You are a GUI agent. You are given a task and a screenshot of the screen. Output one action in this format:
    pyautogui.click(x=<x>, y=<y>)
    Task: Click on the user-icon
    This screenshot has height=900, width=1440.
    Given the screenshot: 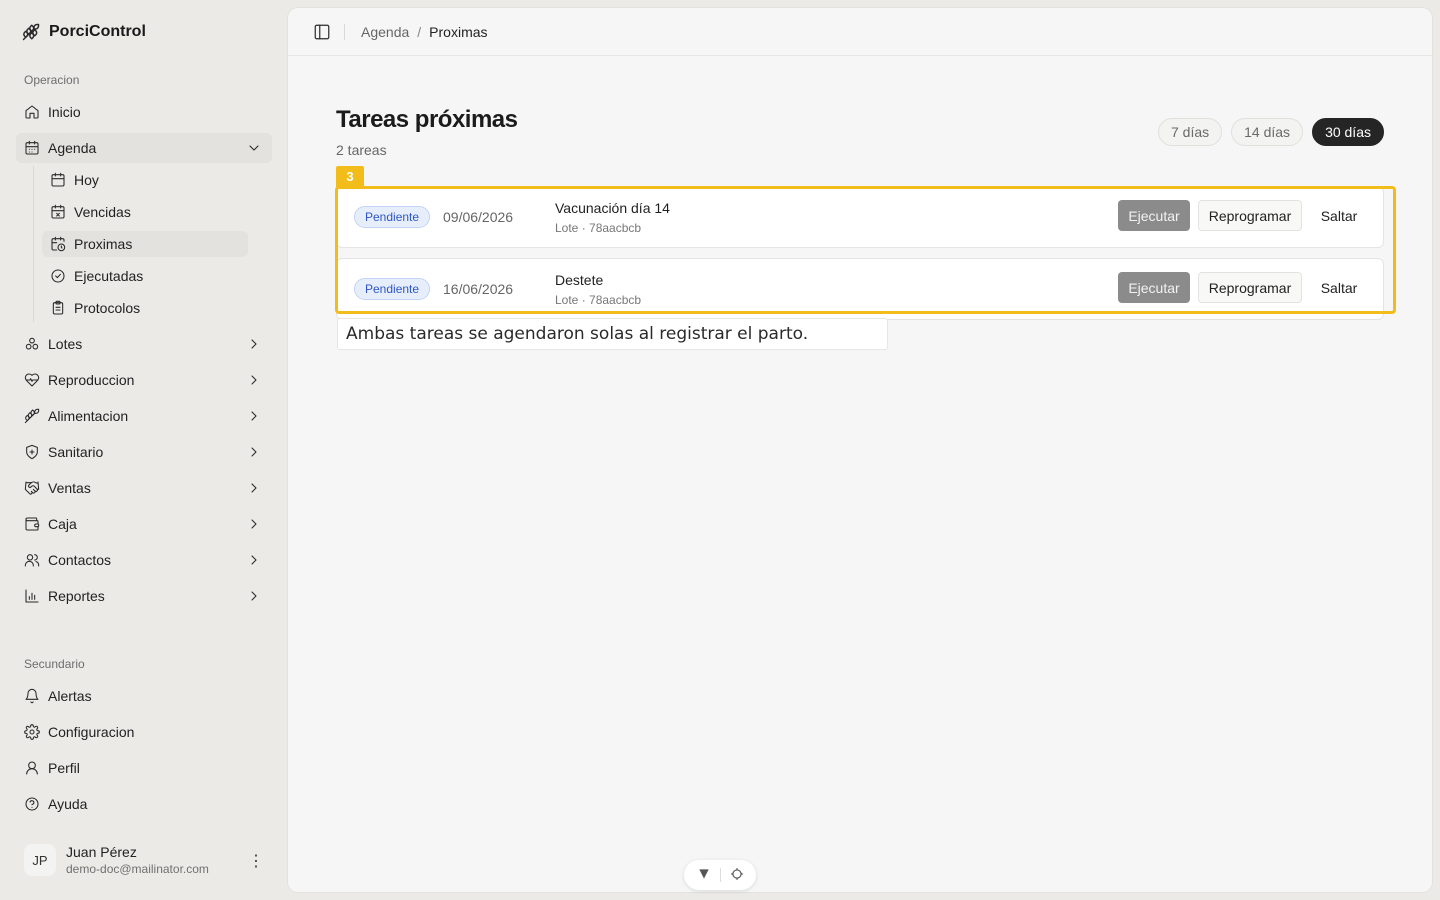 What is the action you would take?
    pyautogui.click(x=32, y=768)
    